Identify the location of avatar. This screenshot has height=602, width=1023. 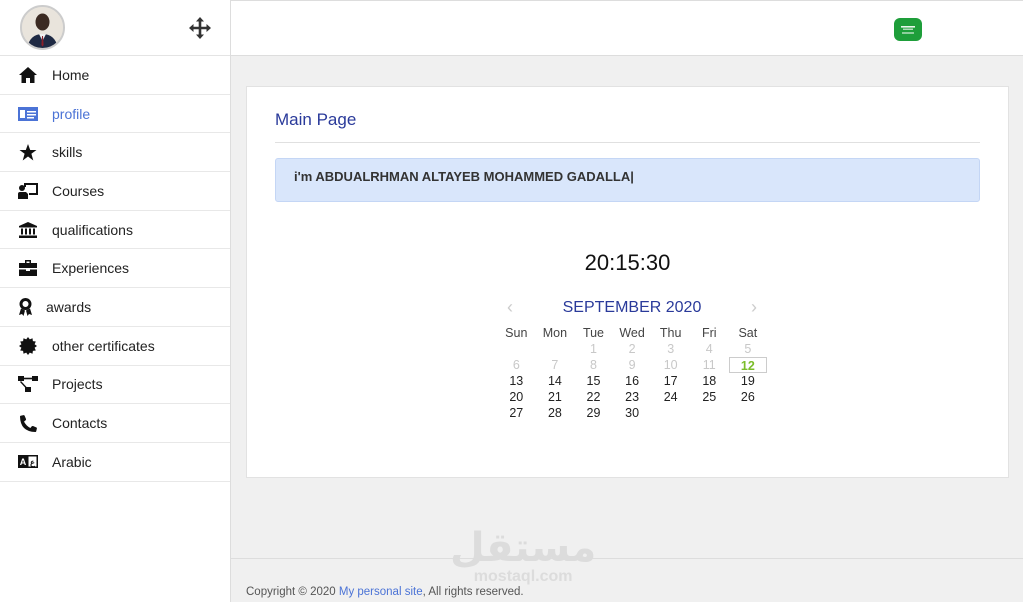
(42, 27).